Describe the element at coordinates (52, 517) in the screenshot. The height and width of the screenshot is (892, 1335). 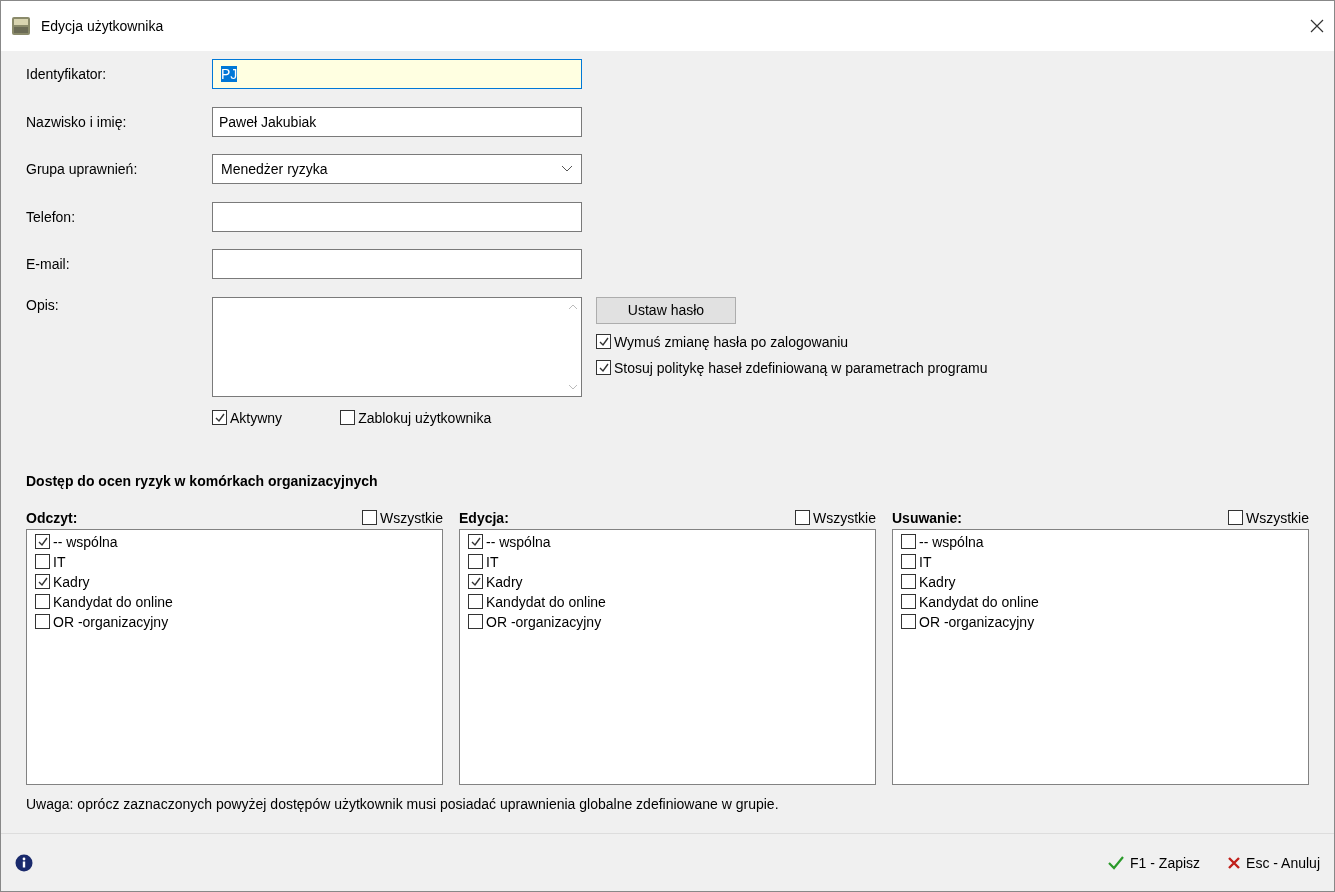
I see `column-title: Odczyt:` at that location.